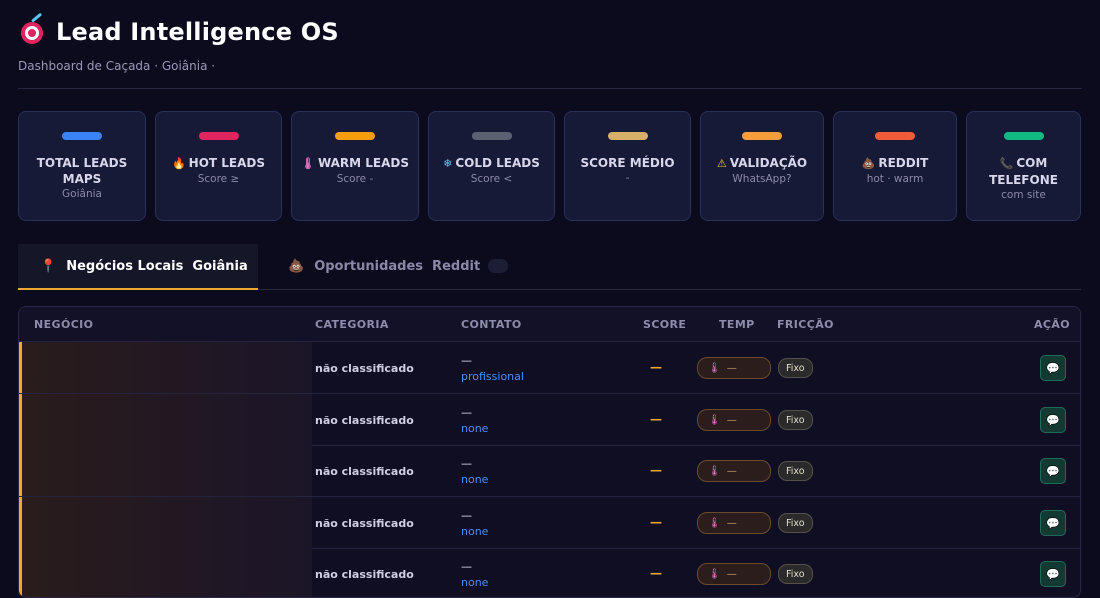 This screenshot has height=598, width=1100. Describe the element at coordinates (82, 194) in the screenshot. I see `card-sub: Goiânia` at that location.